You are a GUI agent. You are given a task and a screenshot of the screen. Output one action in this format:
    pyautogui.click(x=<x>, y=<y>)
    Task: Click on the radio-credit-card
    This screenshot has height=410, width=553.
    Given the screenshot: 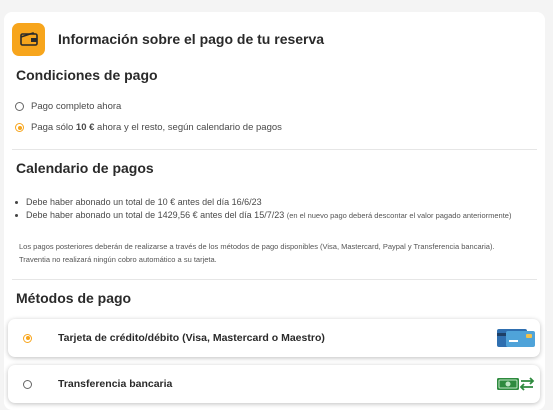 What is the action you would take?
    pyautogui.click(x=27, y=338)
    